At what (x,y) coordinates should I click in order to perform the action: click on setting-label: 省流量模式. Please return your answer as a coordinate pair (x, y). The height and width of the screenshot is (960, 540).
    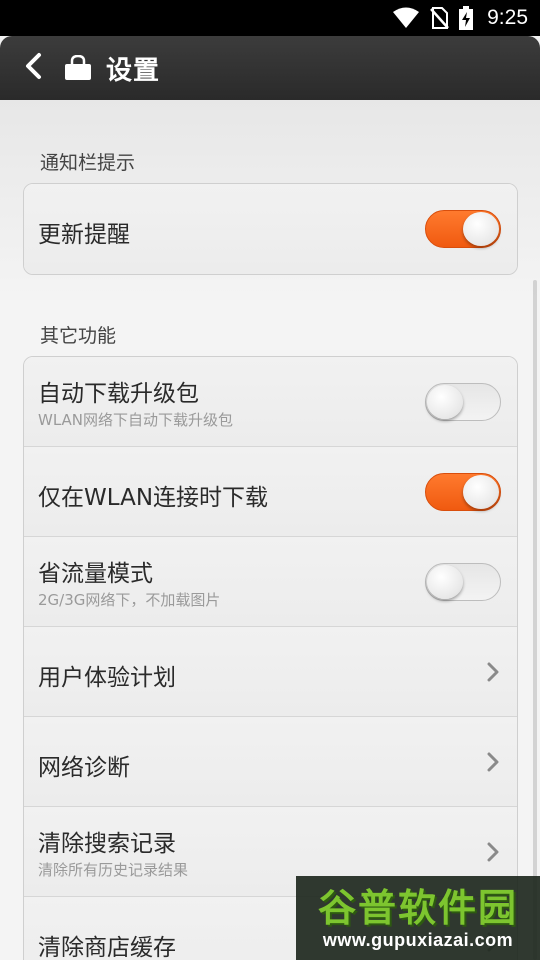
    Looking at the image, I should click on (95, 574).